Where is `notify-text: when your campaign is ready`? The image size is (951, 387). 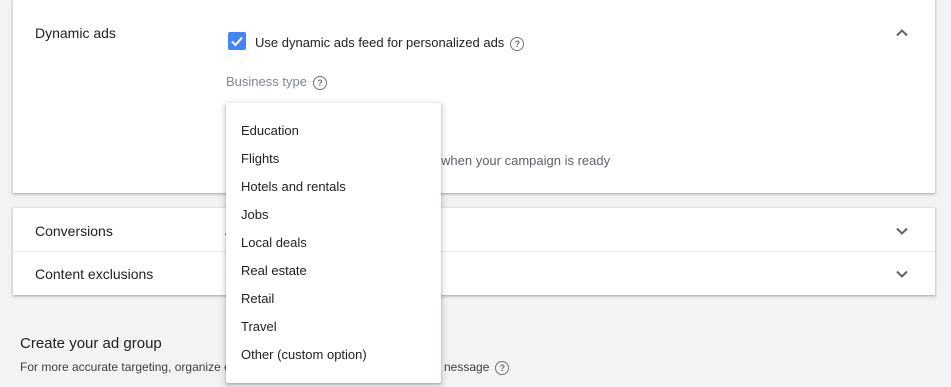 notify-text: when your campaign is ready is located at coordinates (526, 160).